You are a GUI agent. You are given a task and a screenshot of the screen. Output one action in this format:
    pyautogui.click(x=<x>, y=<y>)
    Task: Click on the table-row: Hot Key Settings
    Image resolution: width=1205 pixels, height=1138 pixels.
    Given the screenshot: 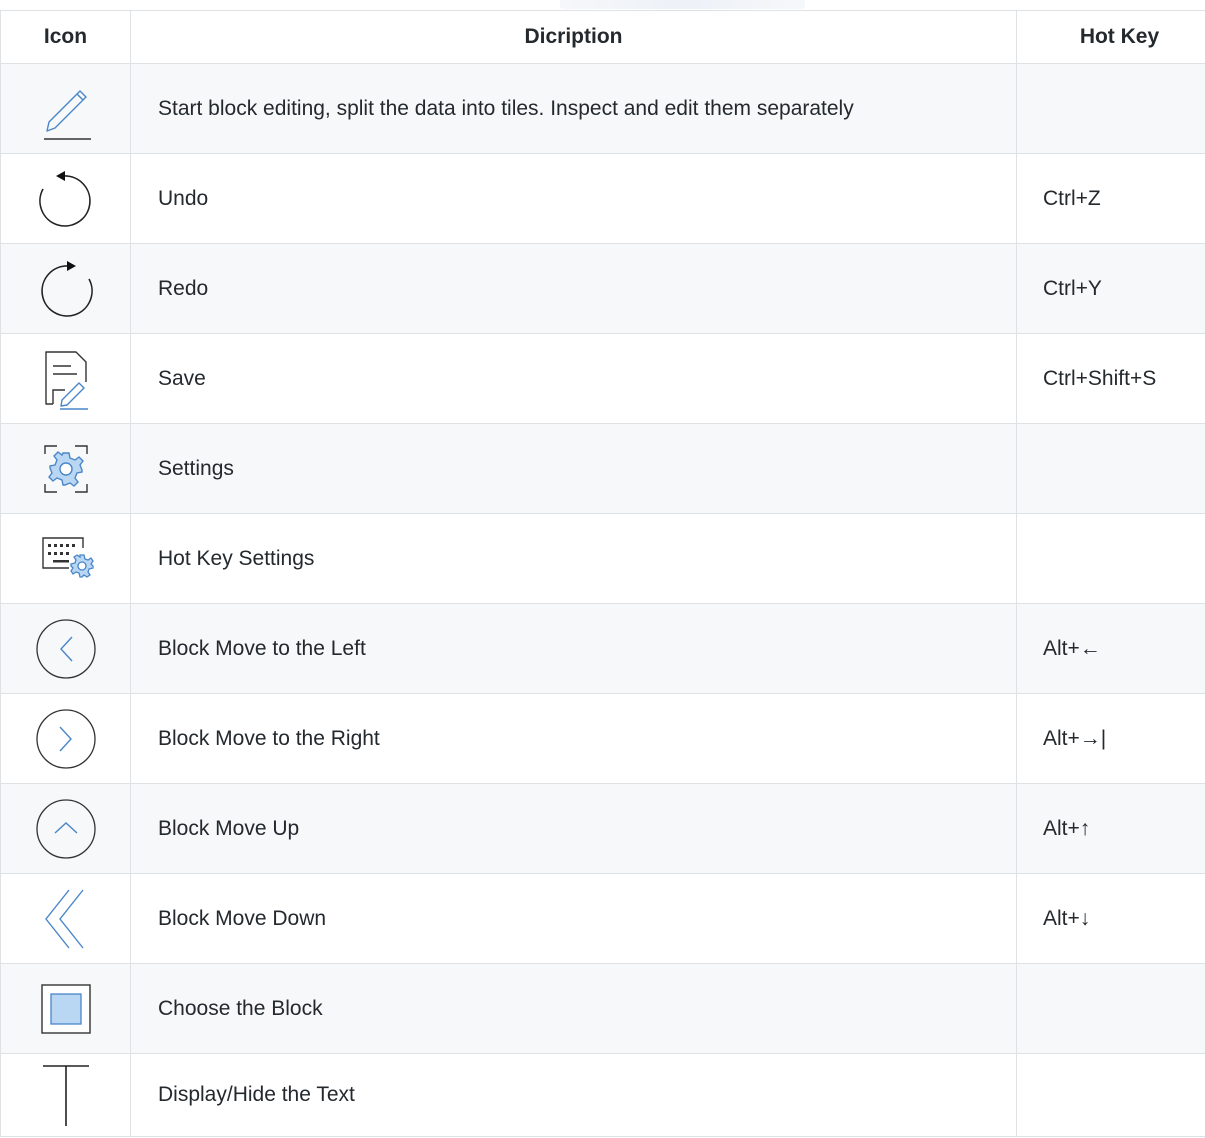 What is the action you would take?
    pyautogui.click(x=602, y=558)
    